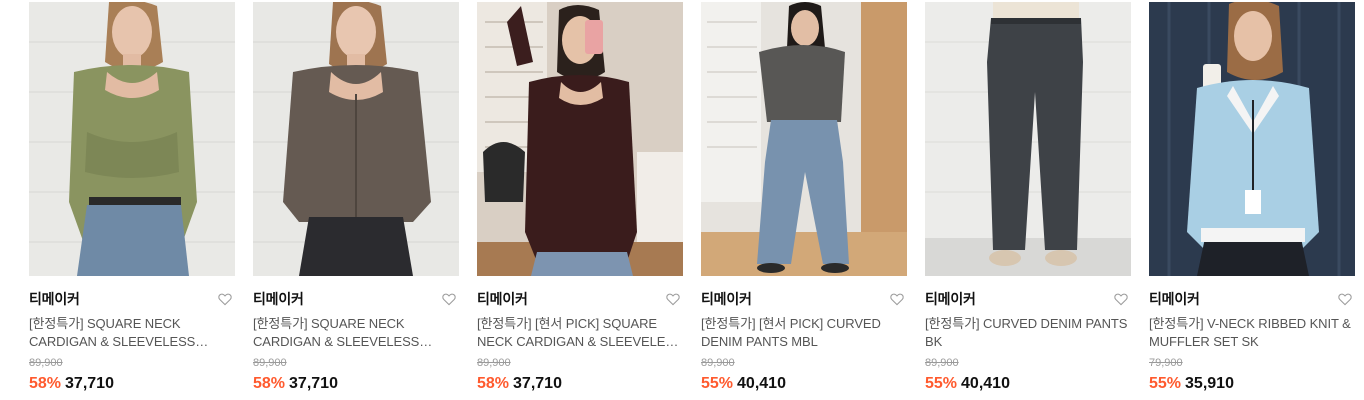  Describe the element at coordinates (1166, 363) in the screenshot. I see `original-price: 79,900` at that location.